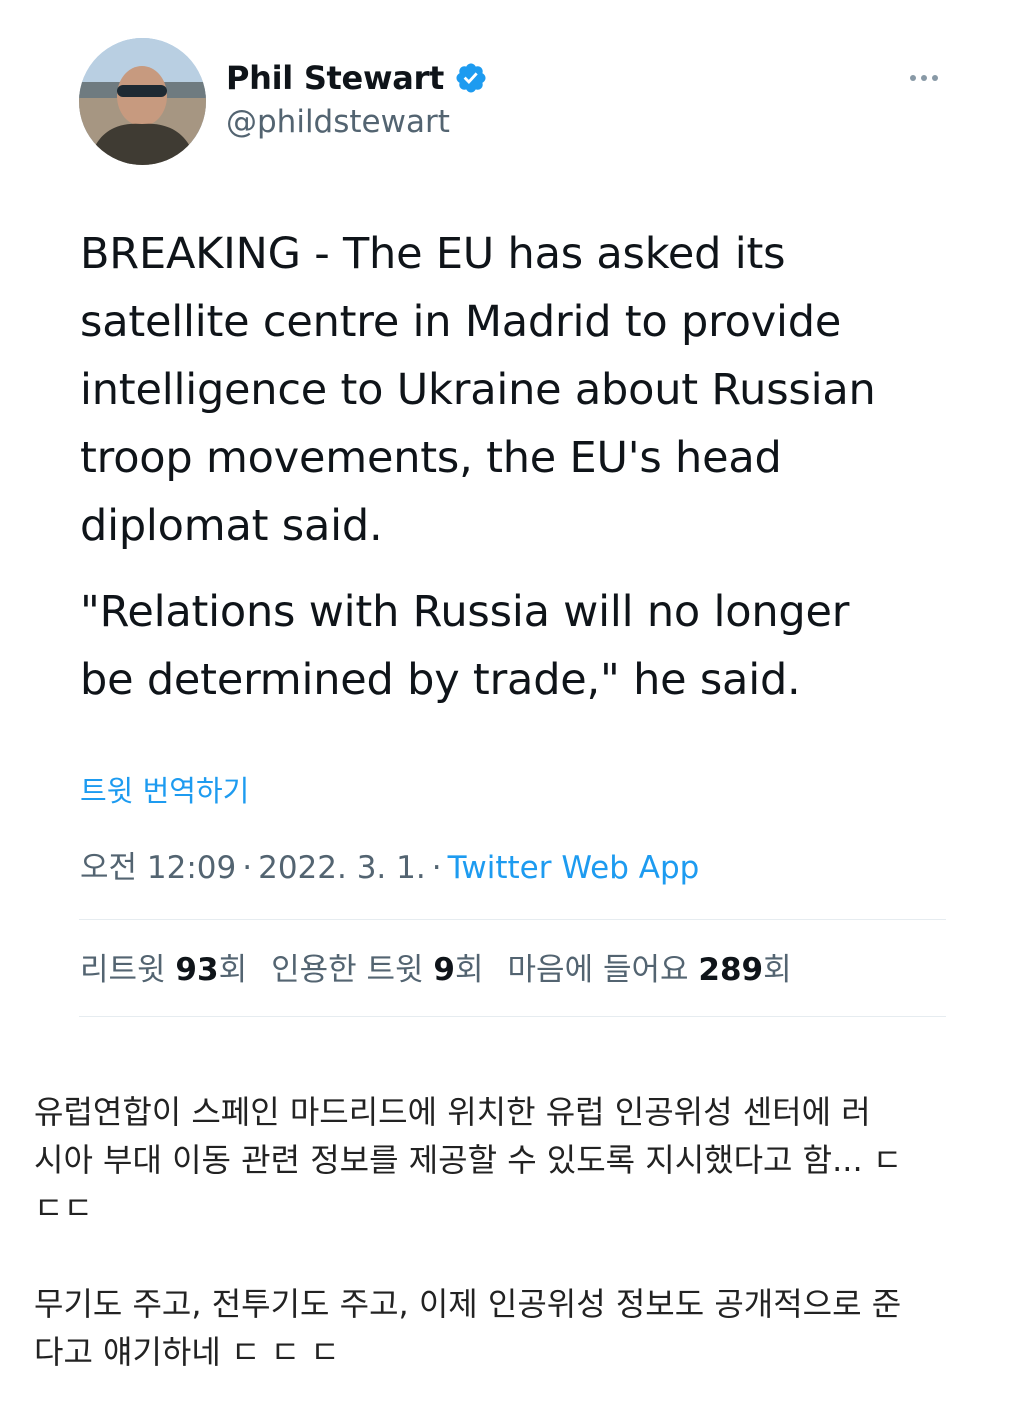 The height and width of the screenshot is (1424, 1024). What do you see at coordinates (471, 78) in the screenshot?
I see `verified-badge-icon` at bounding box center [471, 78].